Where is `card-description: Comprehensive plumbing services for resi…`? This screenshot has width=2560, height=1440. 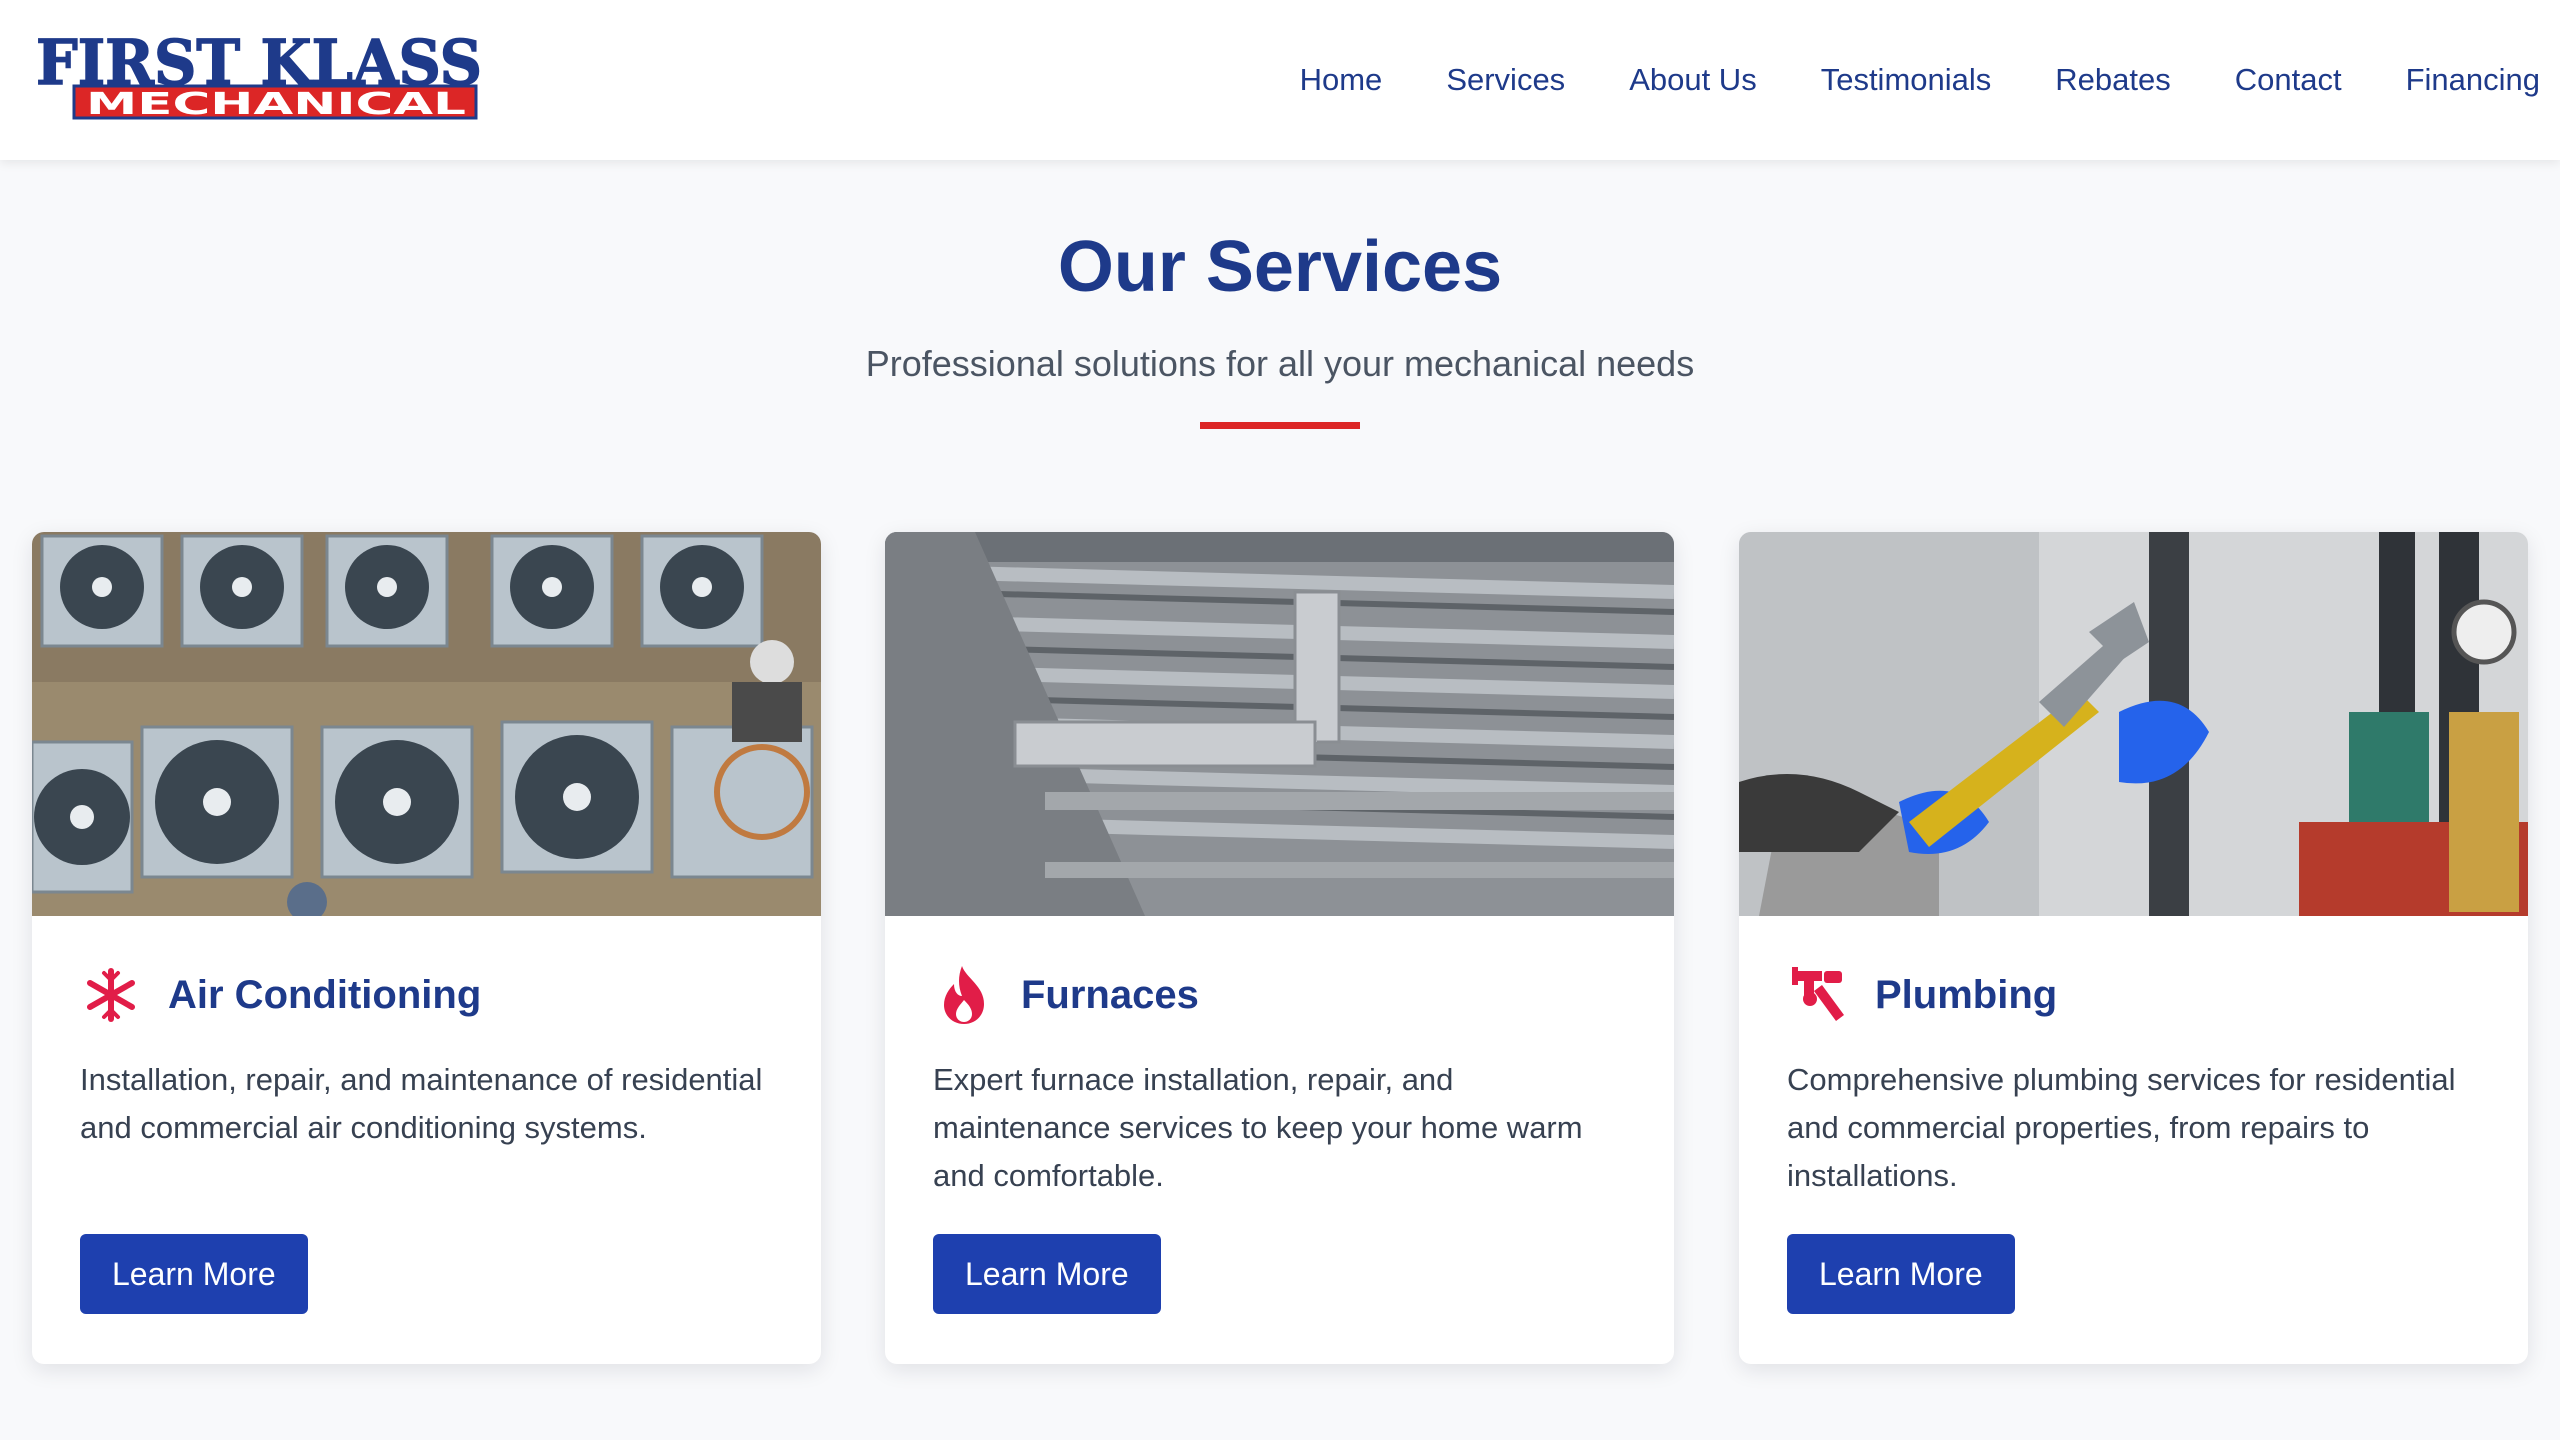 card-description: Comprehensive plumbing services for resi… is located at coordinates (2121, 1127).